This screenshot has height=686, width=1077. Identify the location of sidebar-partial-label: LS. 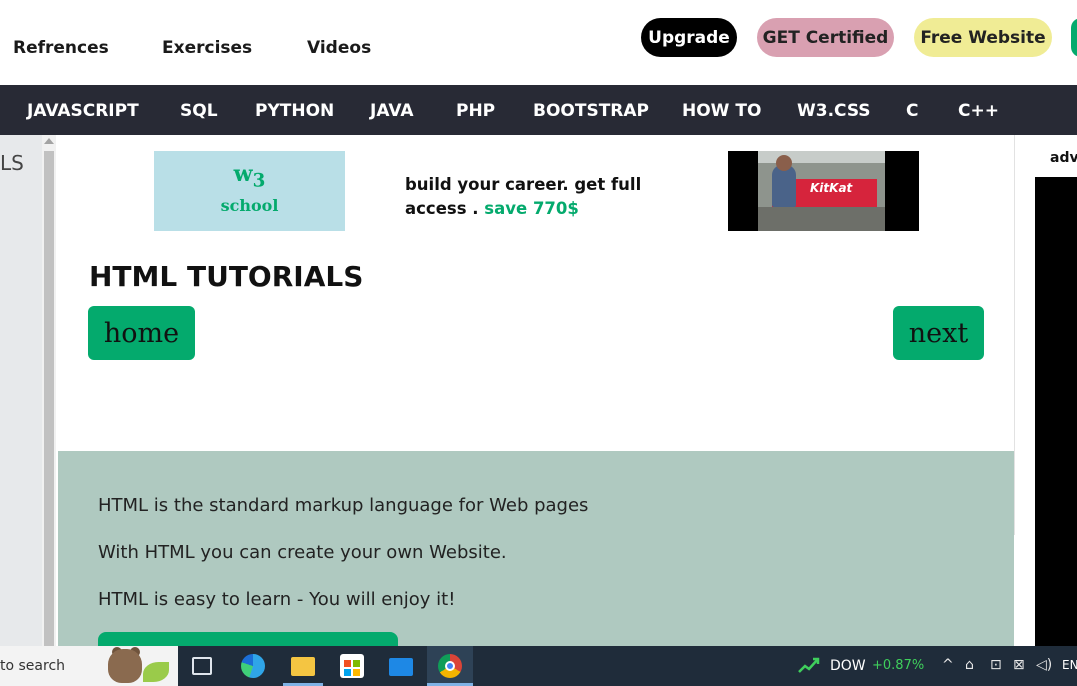
(12, 163).